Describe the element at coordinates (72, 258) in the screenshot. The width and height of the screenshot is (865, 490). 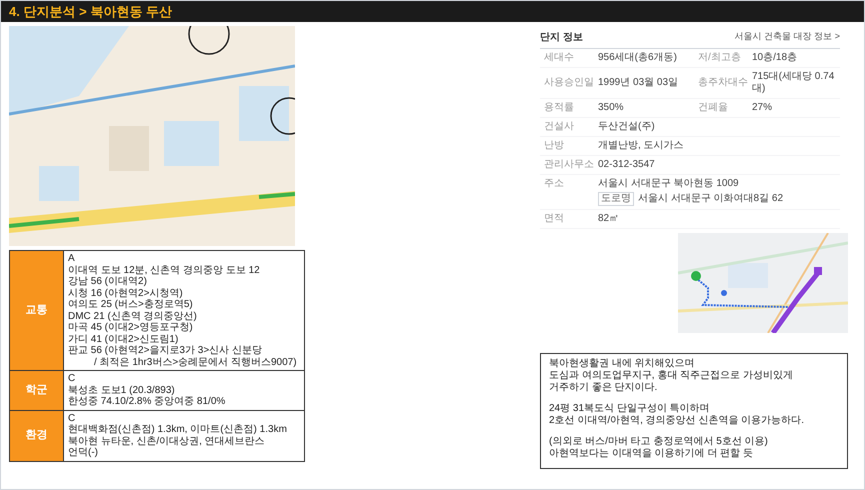
I see `grade-text: A` at that location.